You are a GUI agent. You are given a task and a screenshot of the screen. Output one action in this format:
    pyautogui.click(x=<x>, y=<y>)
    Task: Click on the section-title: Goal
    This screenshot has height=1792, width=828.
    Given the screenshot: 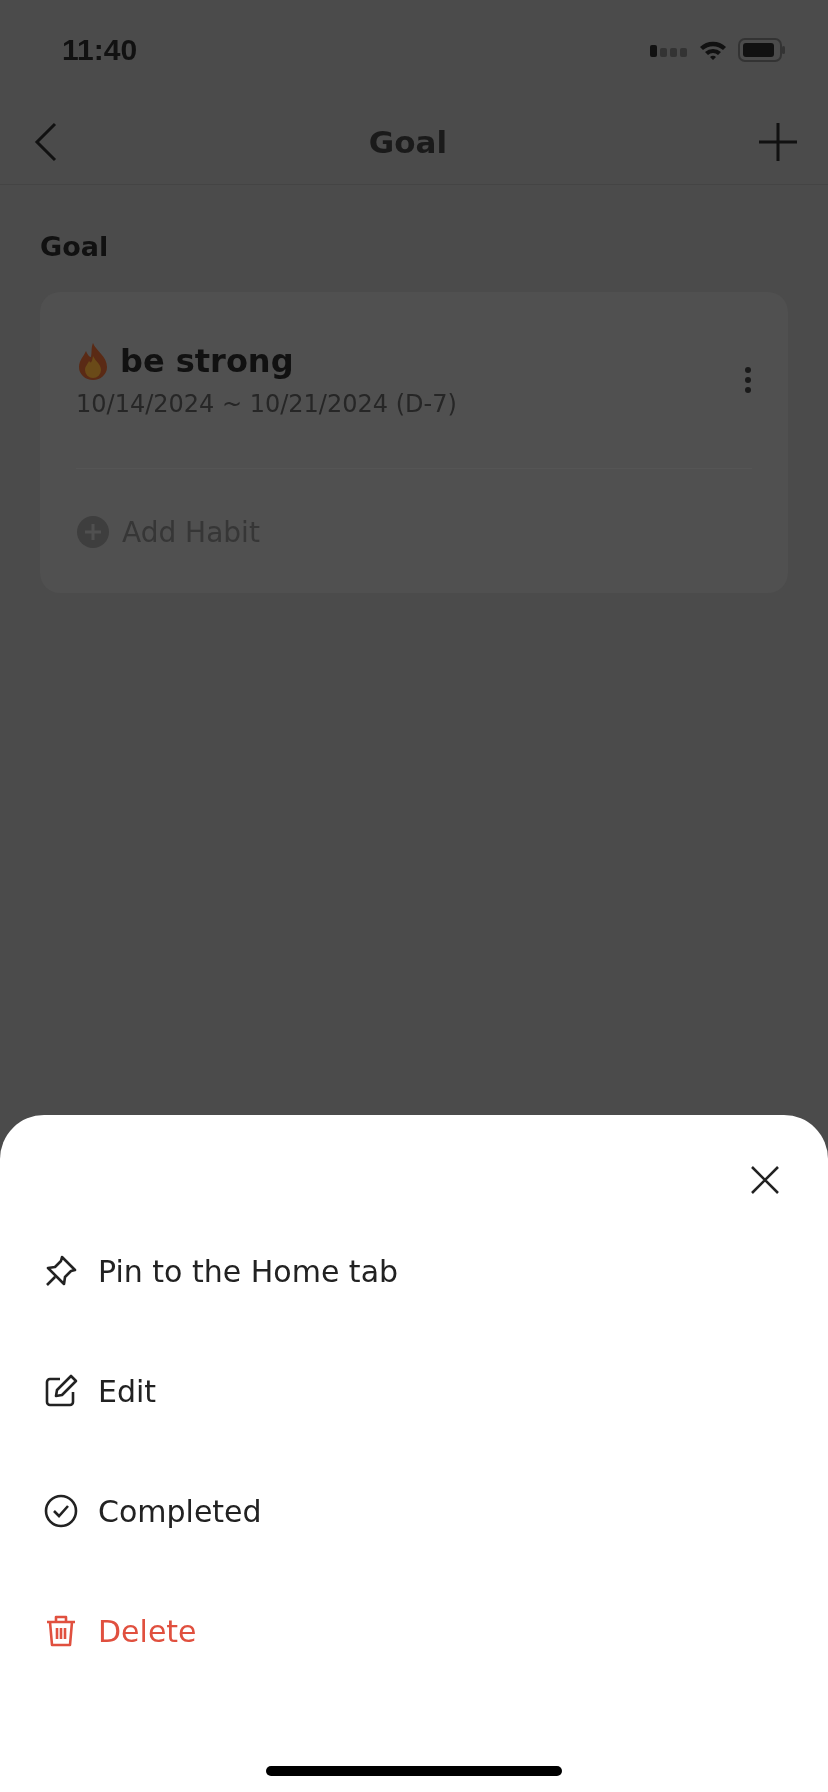 What is the action you would take?
    pyautogui.click(x=75, y=246)
    